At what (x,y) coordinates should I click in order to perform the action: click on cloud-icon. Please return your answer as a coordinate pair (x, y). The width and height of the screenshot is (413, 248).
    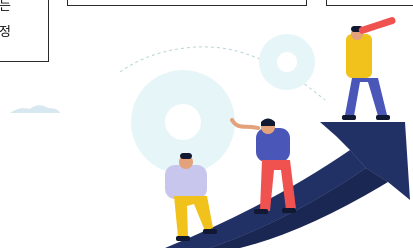
    Looking at the image, I should click on (35, 109).